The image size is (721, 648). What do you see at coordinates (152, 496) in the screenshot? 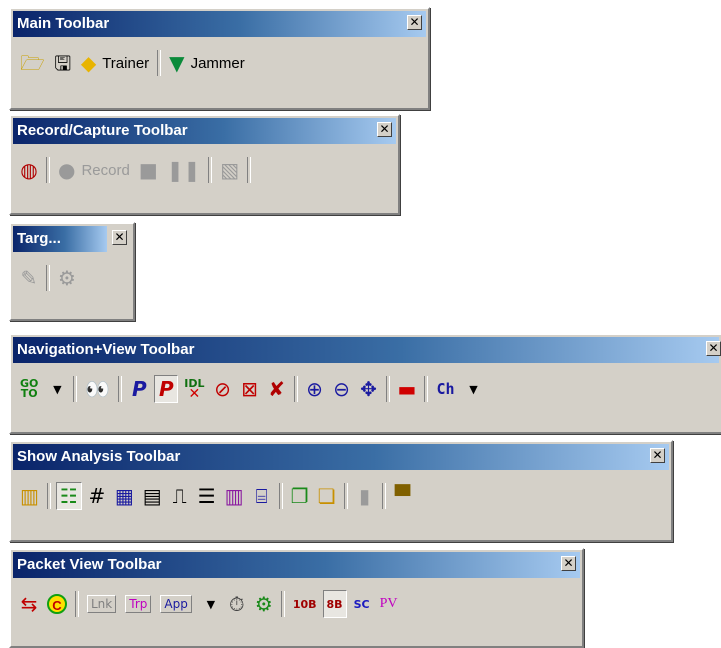
I see `statistics-button: ▤` at bounding box center [152, 496].